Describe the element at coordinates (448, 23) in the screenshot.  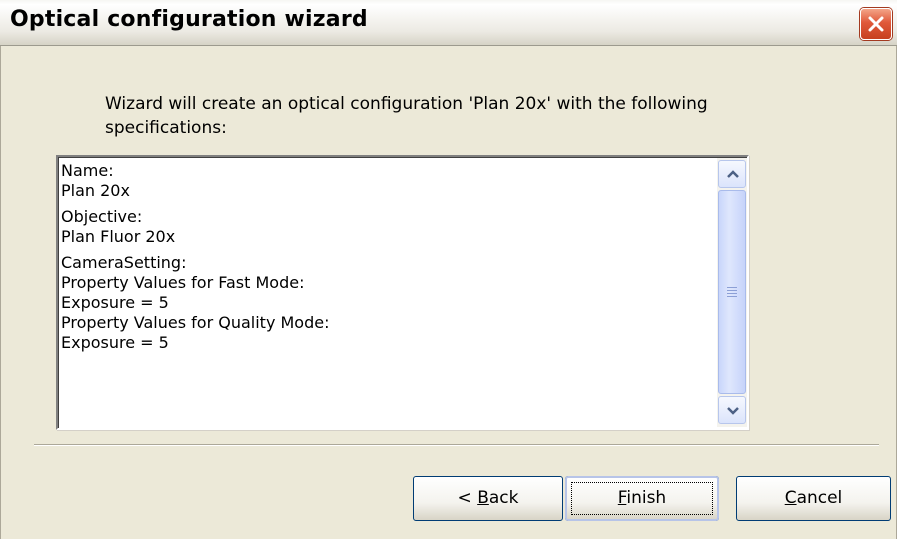
I see `title-bar: Optical configuration wizard` at that location.